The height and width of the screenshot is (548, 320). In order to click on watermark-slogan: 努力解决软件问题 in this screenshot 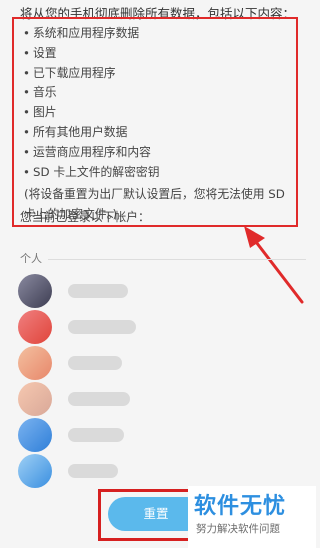, I will do `click(238, 528)`.